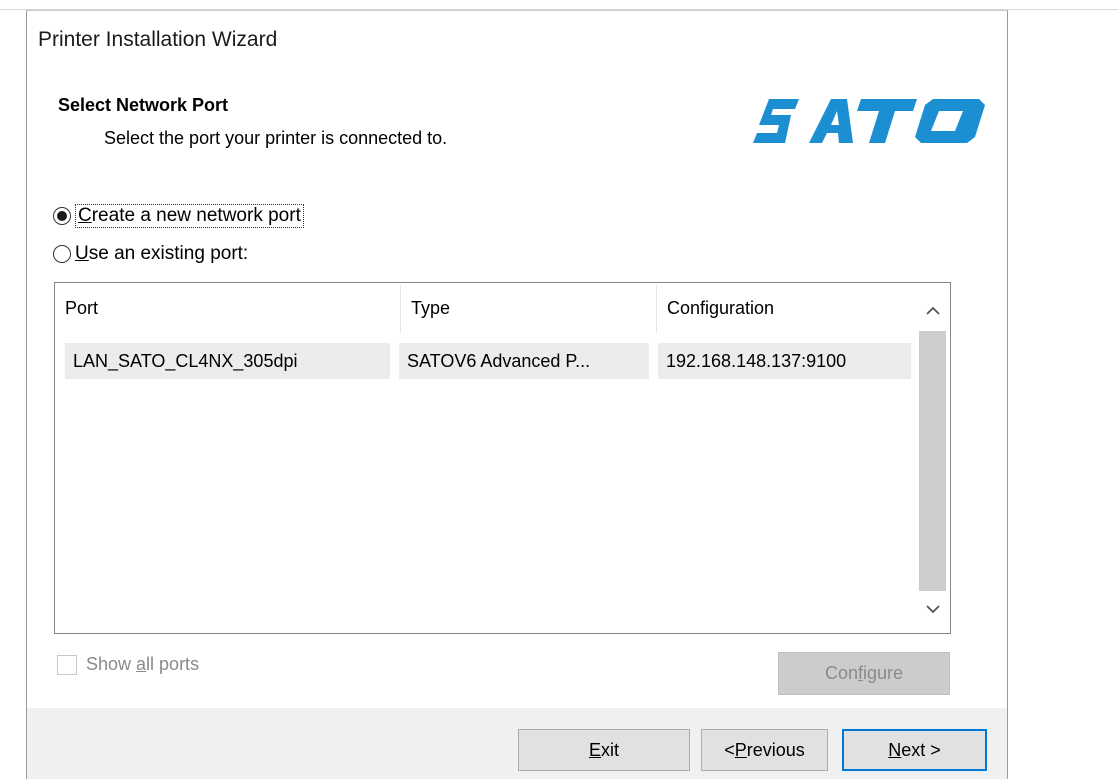 This screenshot has height=779, width=1118. I want to click on use-existing-port-label: Use an existing port:, so click(161, 254).